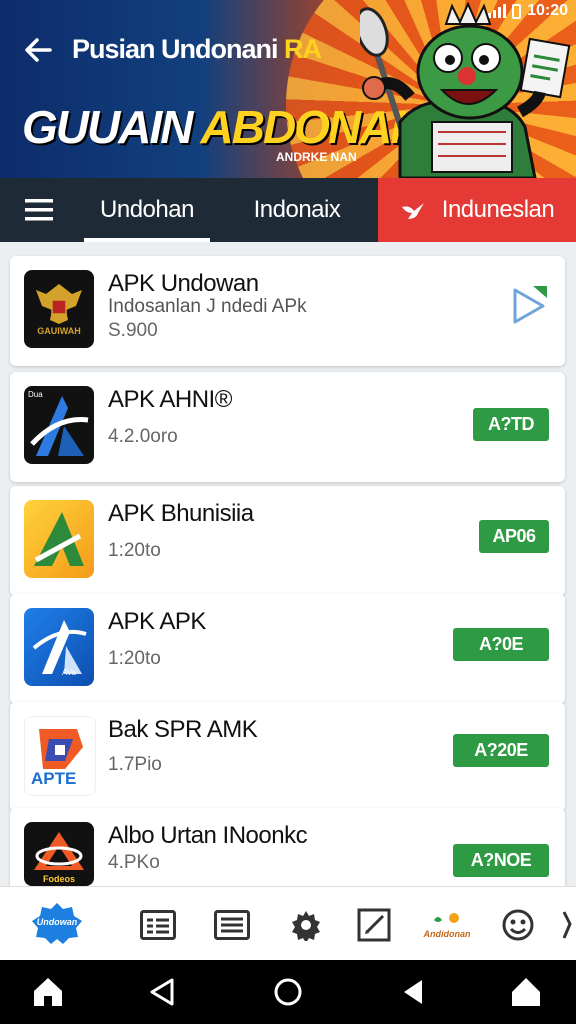 The image size is (576, 1024). I want to click on tab-label: Indonaix, so click(297, 209).